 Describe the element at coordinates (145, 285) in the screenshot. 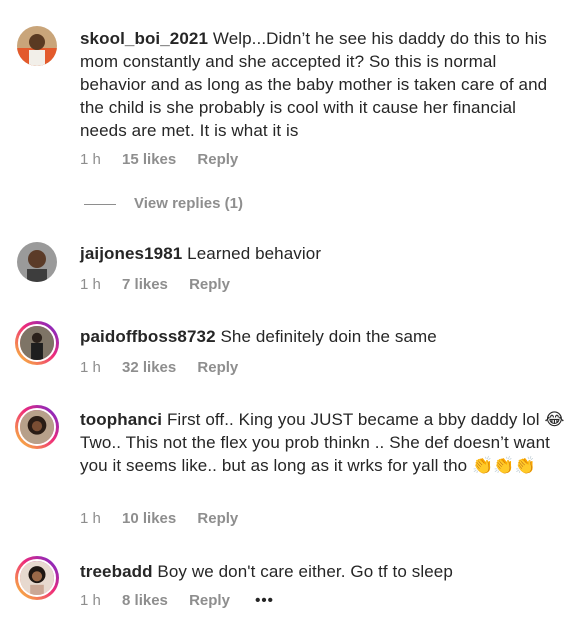

I see `comment-likes: 7 likes` at that location.